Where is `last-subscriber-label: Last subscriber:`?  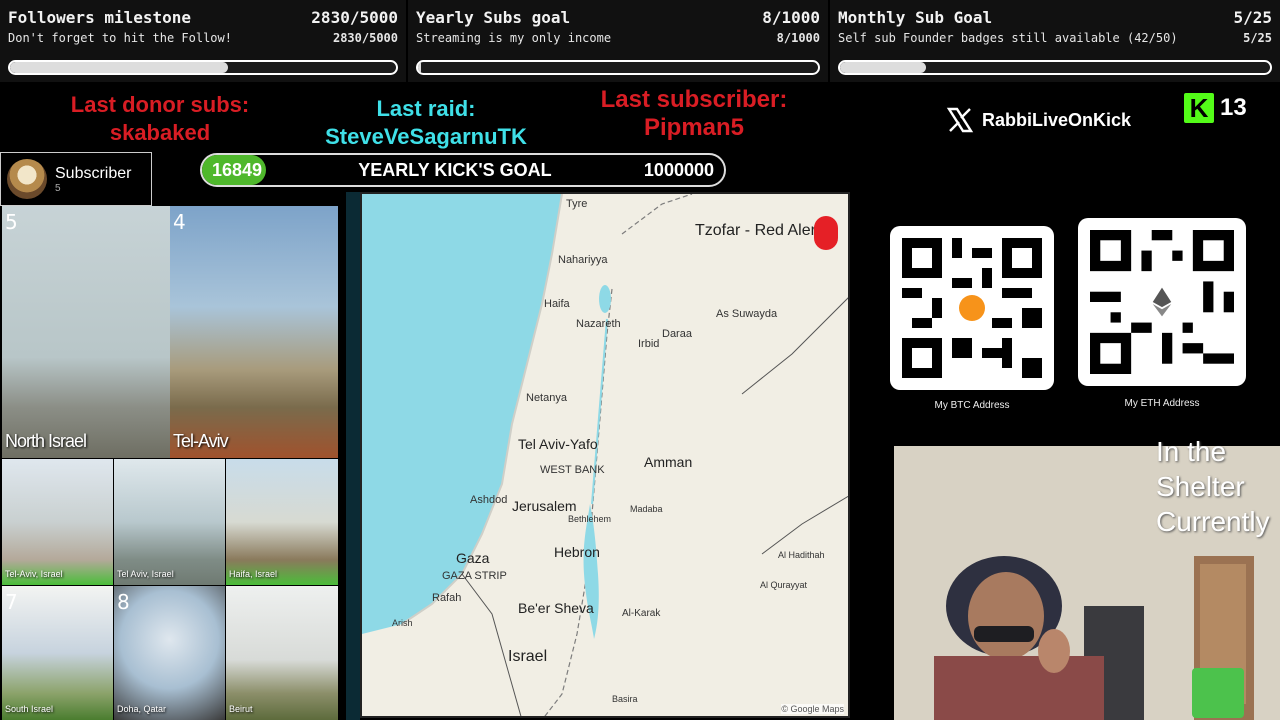 last-subscriber-label: Last subscriber: is located at coordinates (694, 99).